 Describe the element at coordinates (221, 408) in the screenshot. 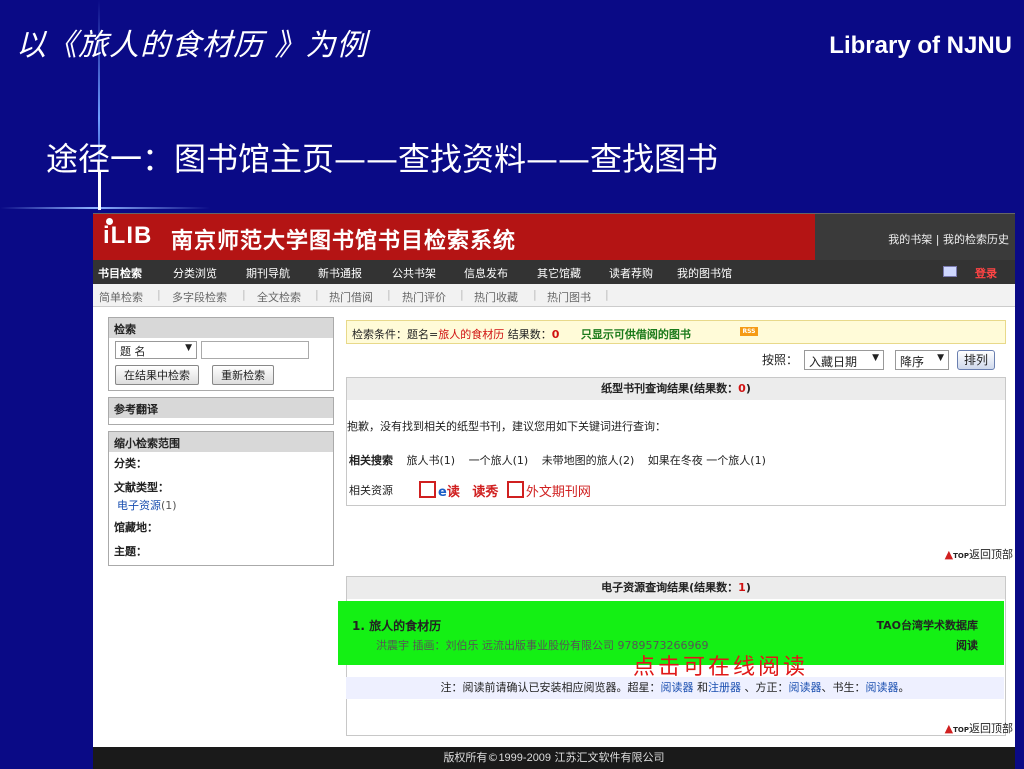

I see `reference-box-header: 参考翻译` at that location.